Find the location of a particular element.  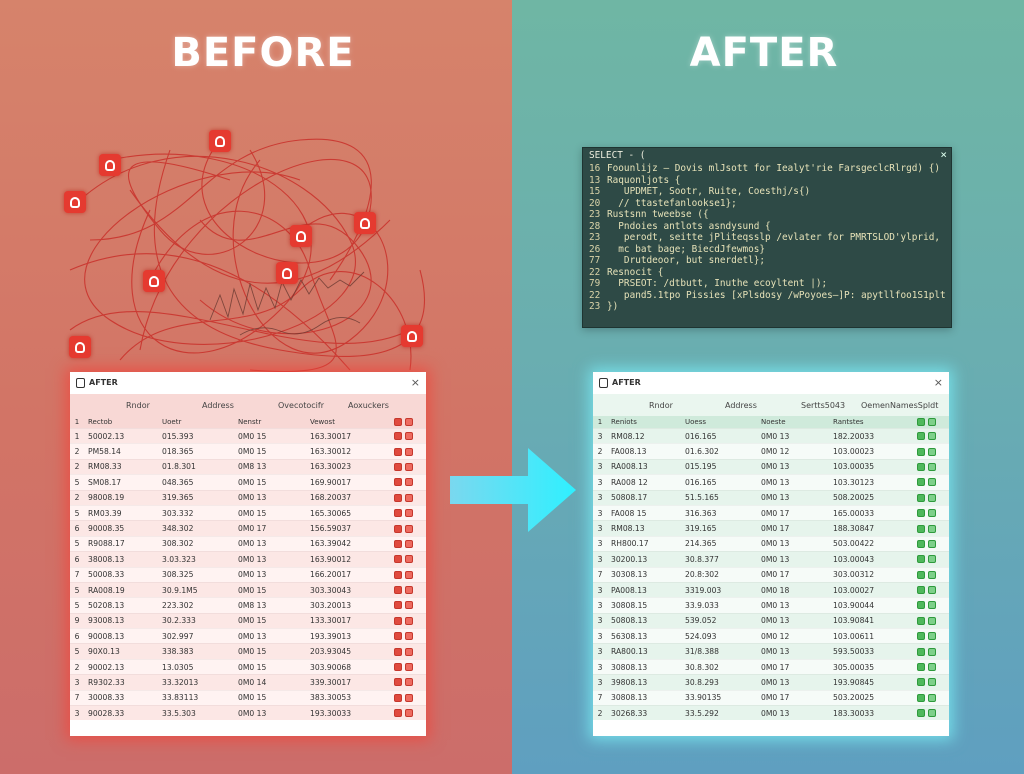

table-row: 5 SM08.17 048.365 0M0 15 169.90017 is located at coordinates (248, 482).